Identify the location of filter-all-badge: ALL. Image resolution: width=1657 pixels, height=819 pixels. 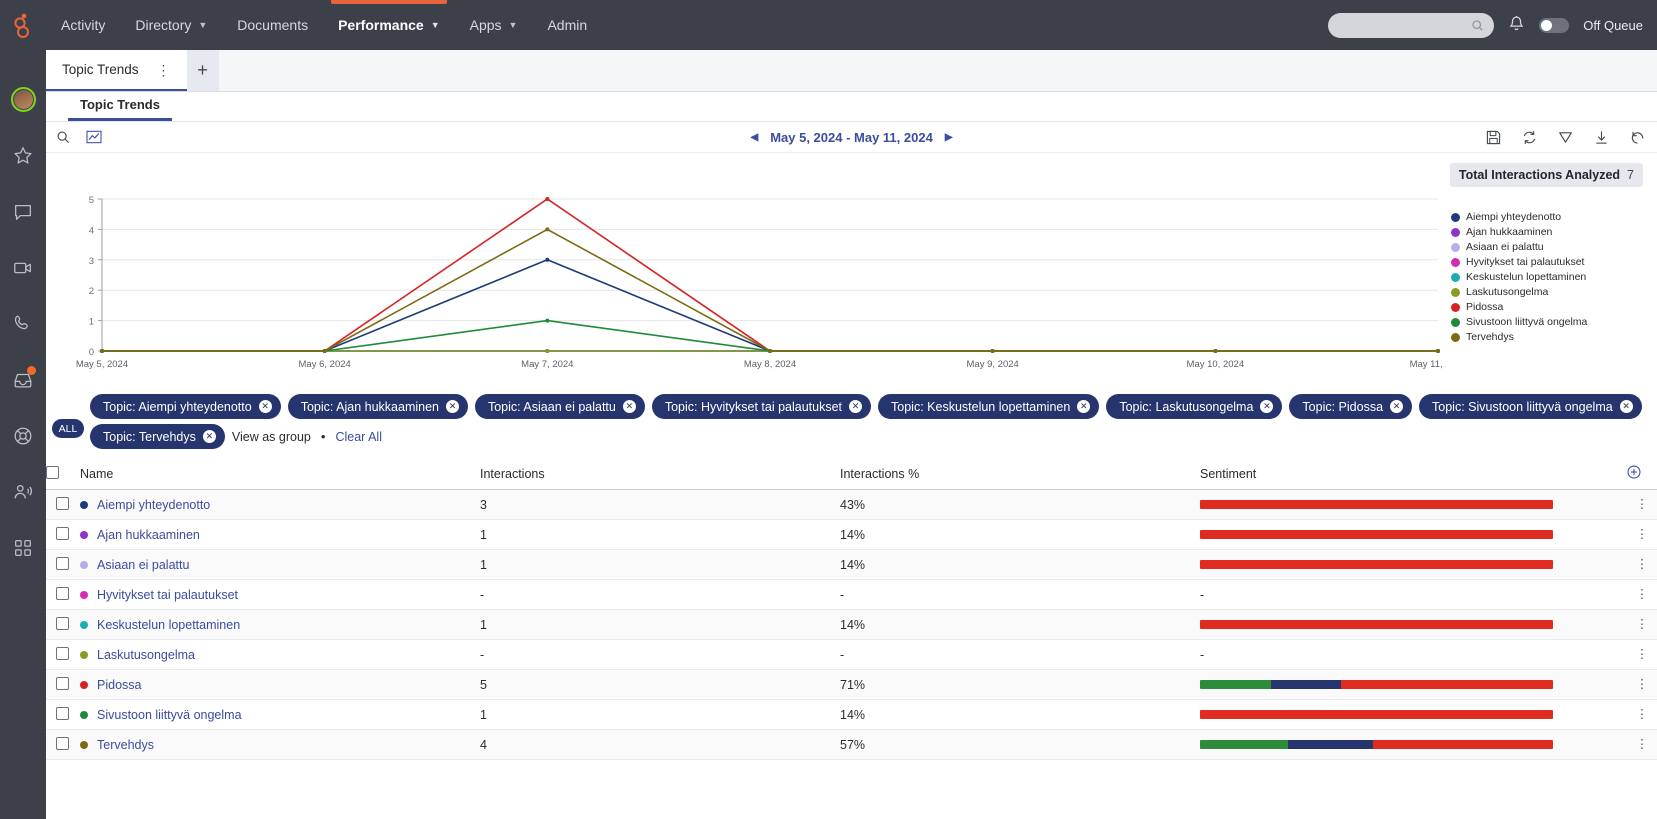
(68, 428).